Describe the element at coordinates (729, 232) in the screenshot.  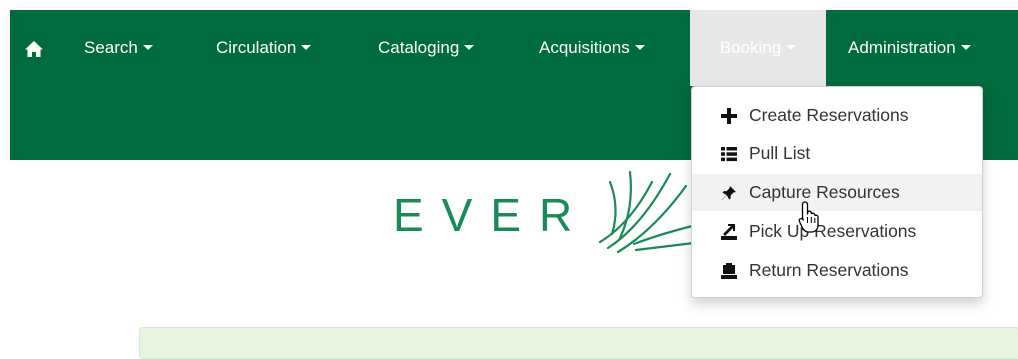
I see `pick-up-icon` at that location.